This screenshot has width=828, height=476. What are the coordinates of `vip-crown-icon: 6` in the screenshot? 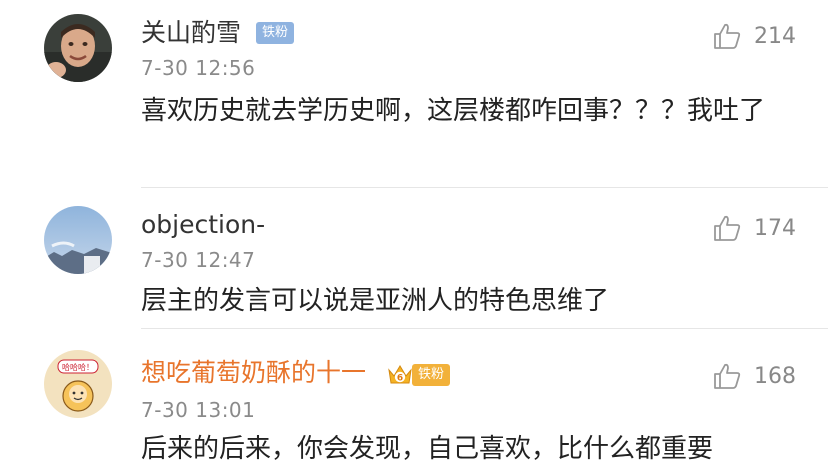 It's located at (400, 375).